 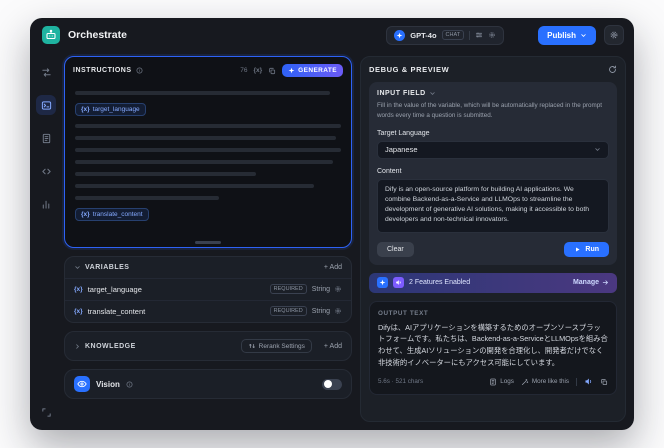 I want to click on gear-icon, so click(x=614, y=35).